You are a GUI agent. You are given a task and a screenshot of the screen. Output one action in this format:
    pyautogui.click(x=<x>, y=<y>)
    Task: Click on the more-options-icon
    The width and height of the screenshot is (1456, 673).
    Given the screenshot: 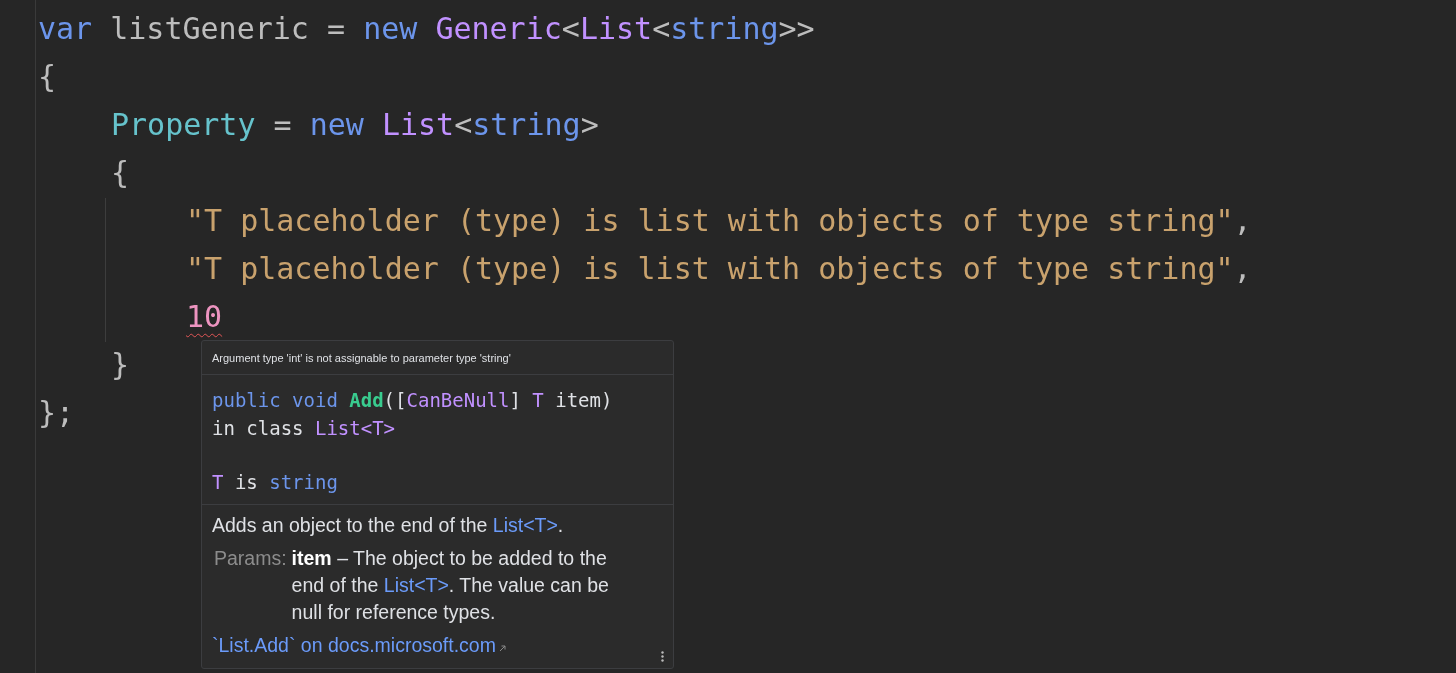 What is the action you would take?
    pyautogui.click(x=662, y=656)
    